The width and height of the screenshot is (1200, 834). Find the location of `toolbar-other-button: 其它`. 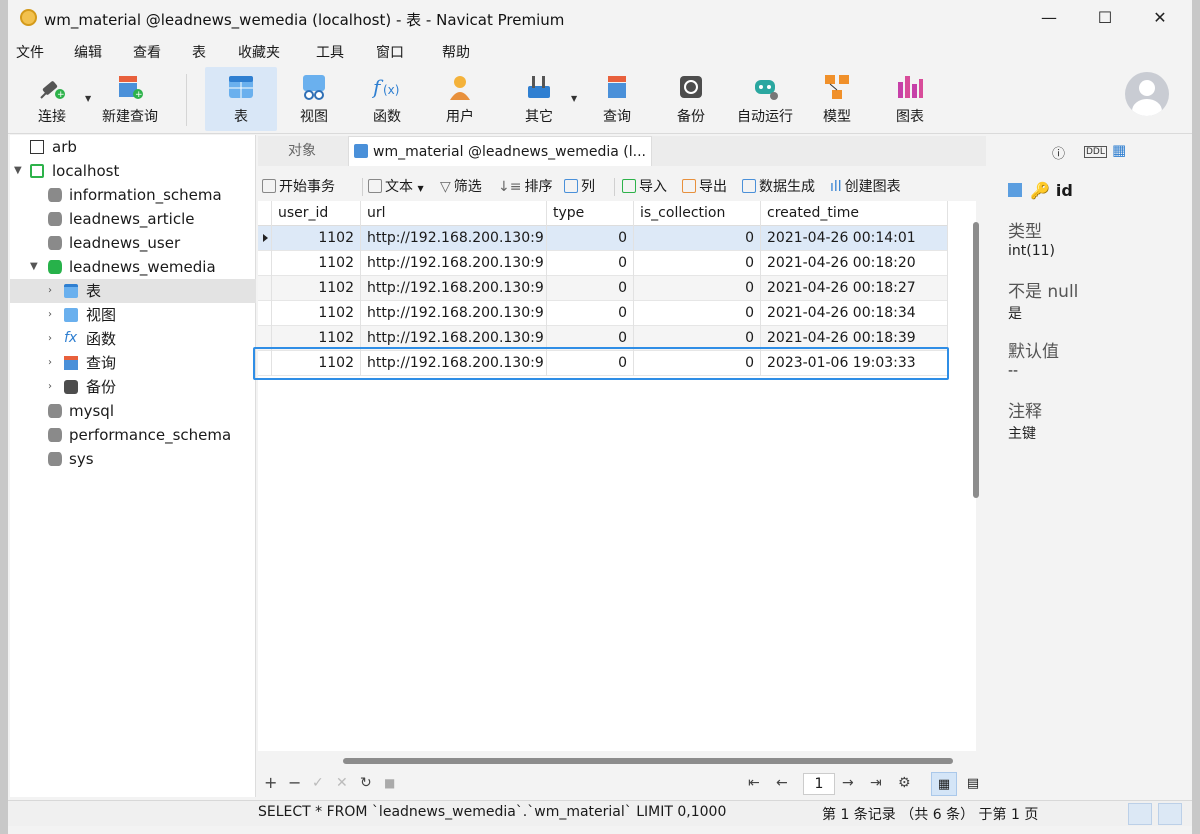

toolbar-other-button: 其它 is located at coordinates (539, 99).